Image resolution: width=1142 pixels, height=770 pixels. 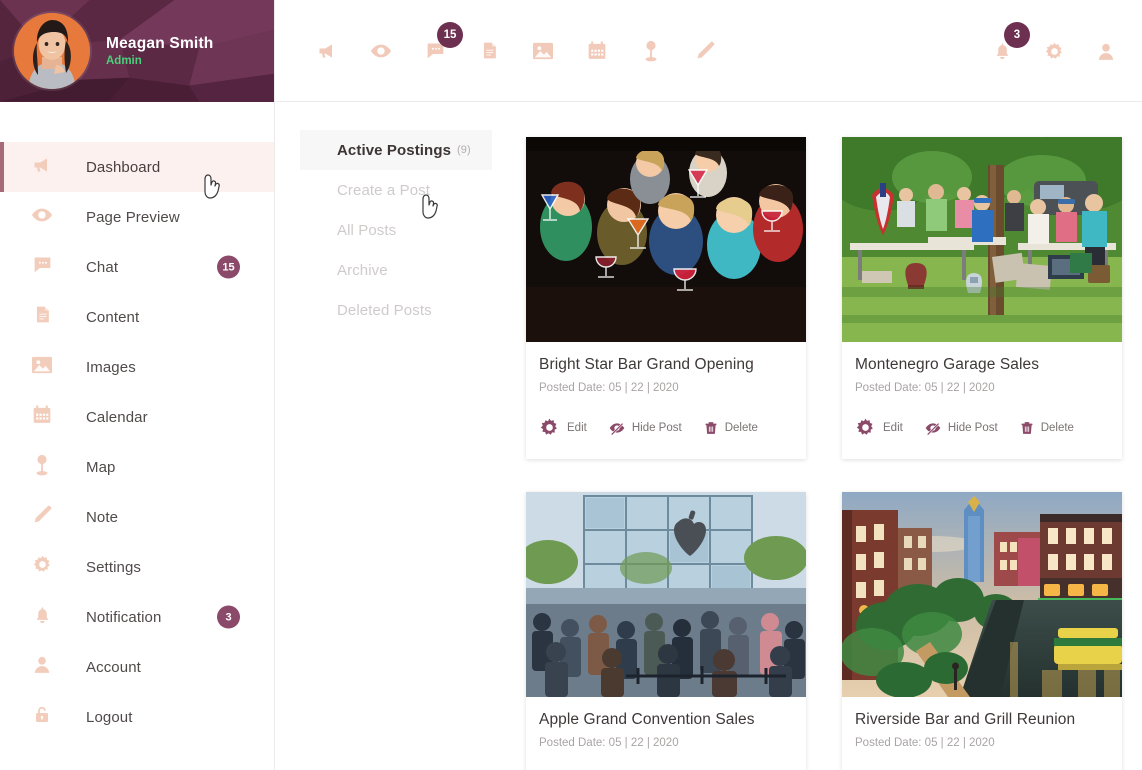 I want to click on toolbar-calendar-icon, so click(x=597, y=51).